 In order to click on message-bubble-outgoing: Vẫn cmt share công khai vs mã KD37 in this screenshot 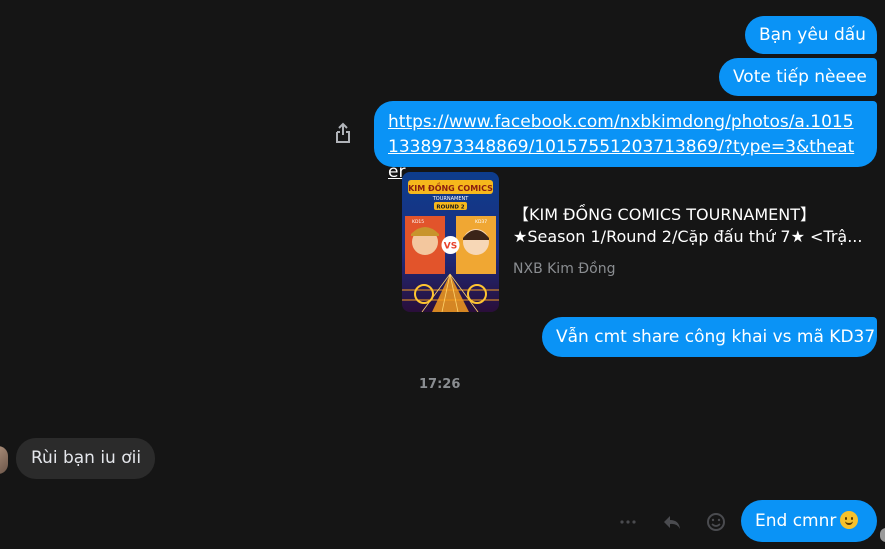, I will do `click(709, 337)`.